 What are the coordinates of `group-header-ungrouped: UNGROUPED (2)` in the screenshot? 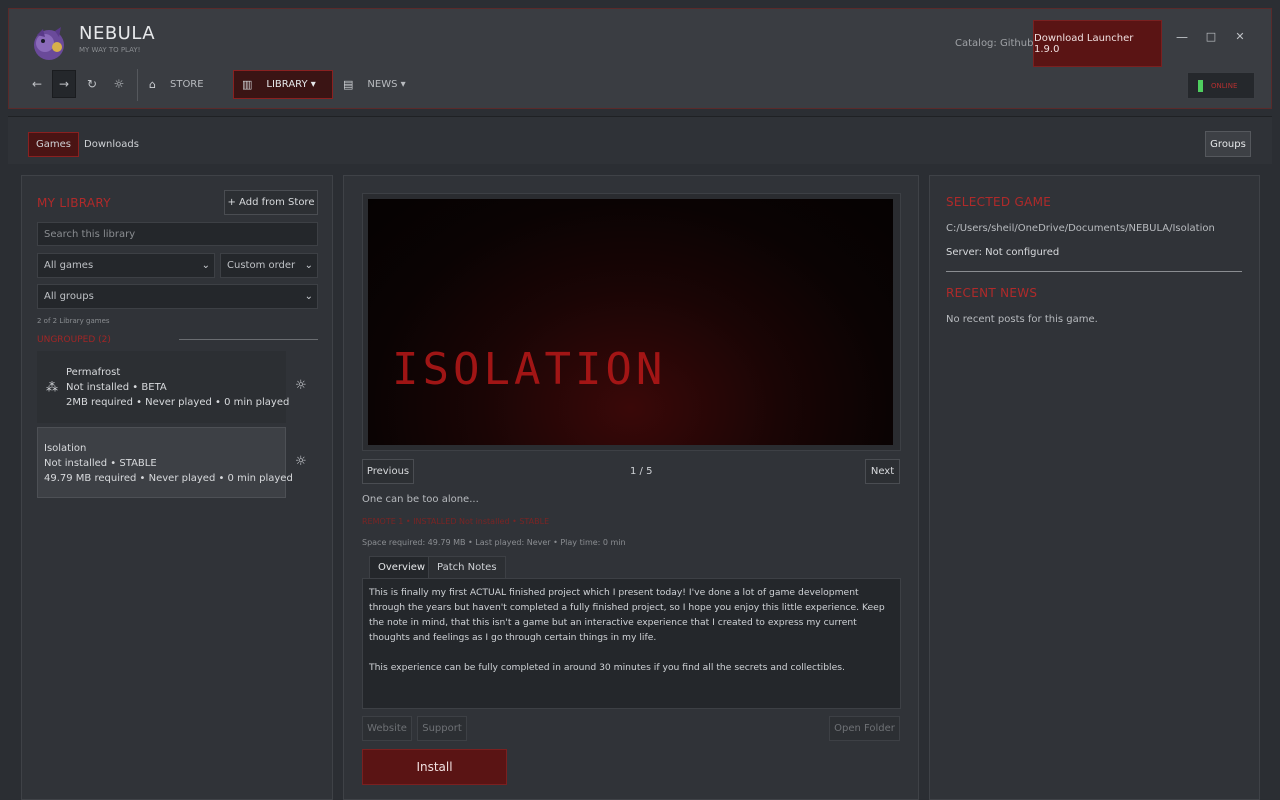 It's located at (74, 340).